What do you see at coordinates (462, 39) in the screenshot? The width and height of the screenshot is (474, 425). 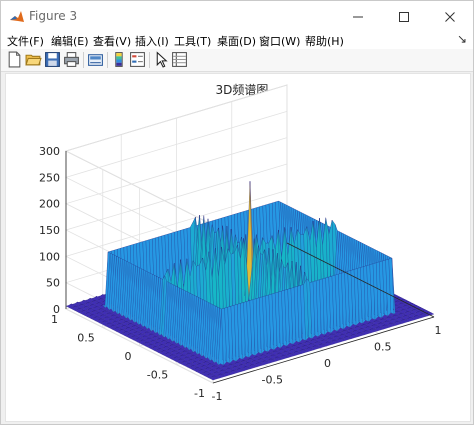 I see `dock-figure-button: ↘` at bounding box center [462, 39].